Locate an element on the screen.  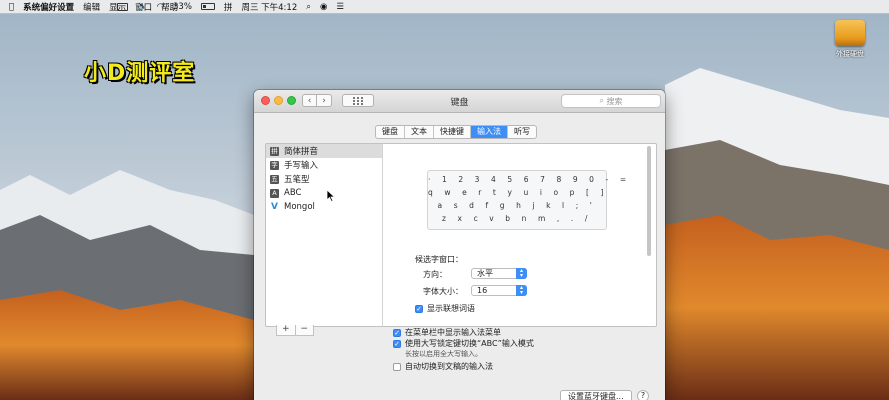
watermark-text: 小D测评室 is located at coordinates (140, 73).